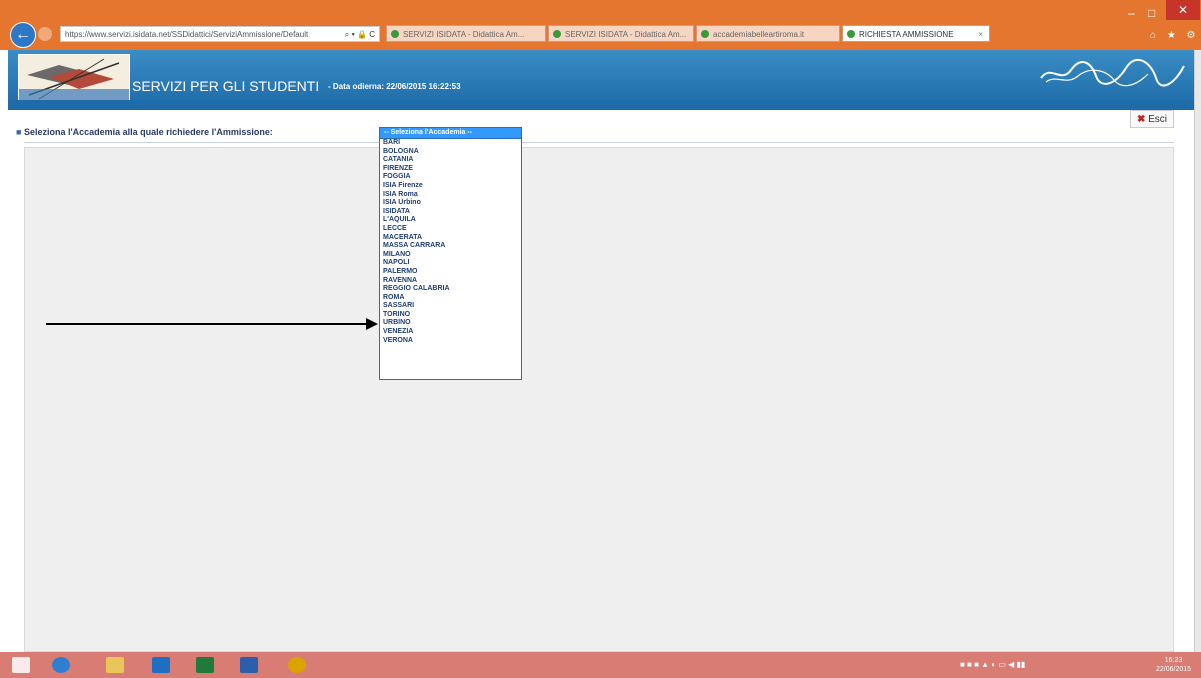 This screenshot has height=678, width=1201. I want to click on academy-option: FOGGIA, so click(450, 177).